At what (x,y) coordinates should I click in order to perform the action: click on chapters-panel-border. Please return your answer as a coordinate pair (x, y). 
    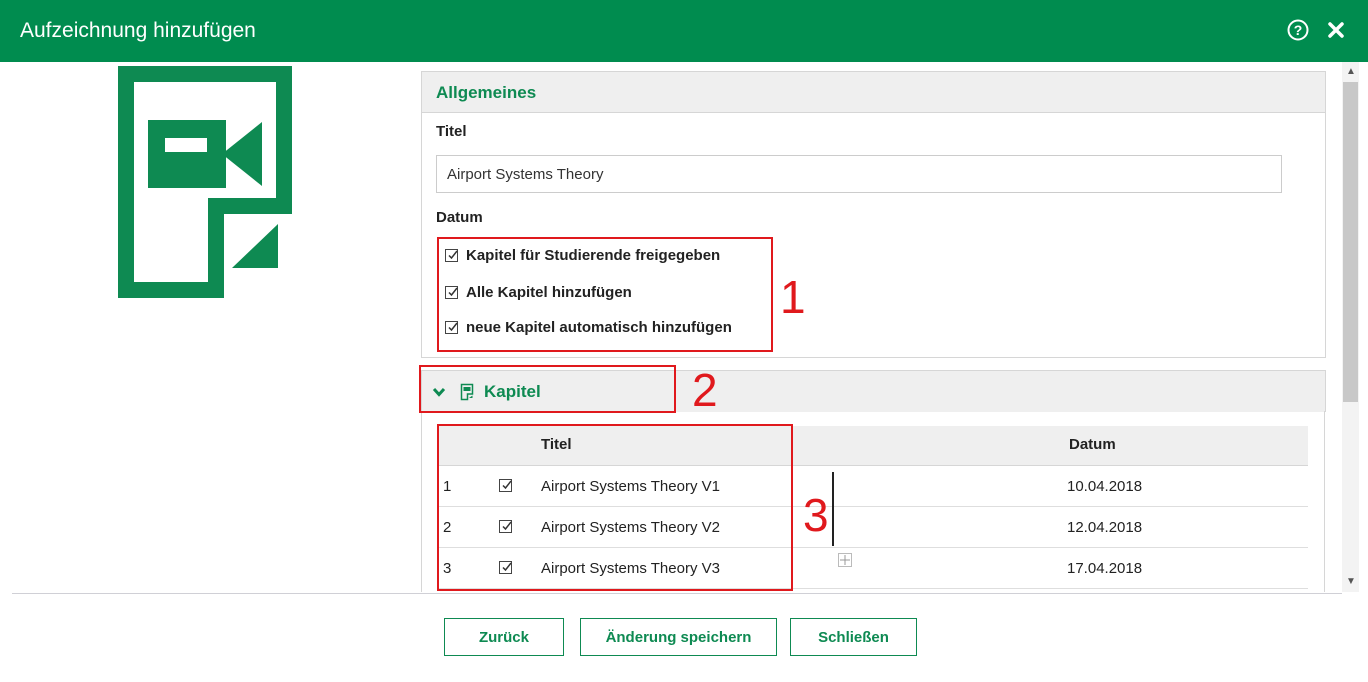
    Looking at the image, I should click on (421, 501).